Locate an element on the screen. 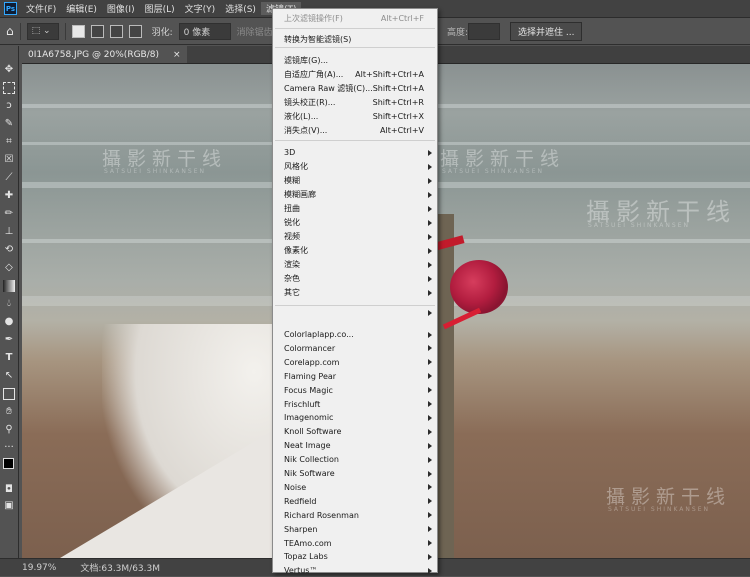 This screenshot has width=750, height=577. brush-tool-icon: ✏ is located at coordinates (9, 214).